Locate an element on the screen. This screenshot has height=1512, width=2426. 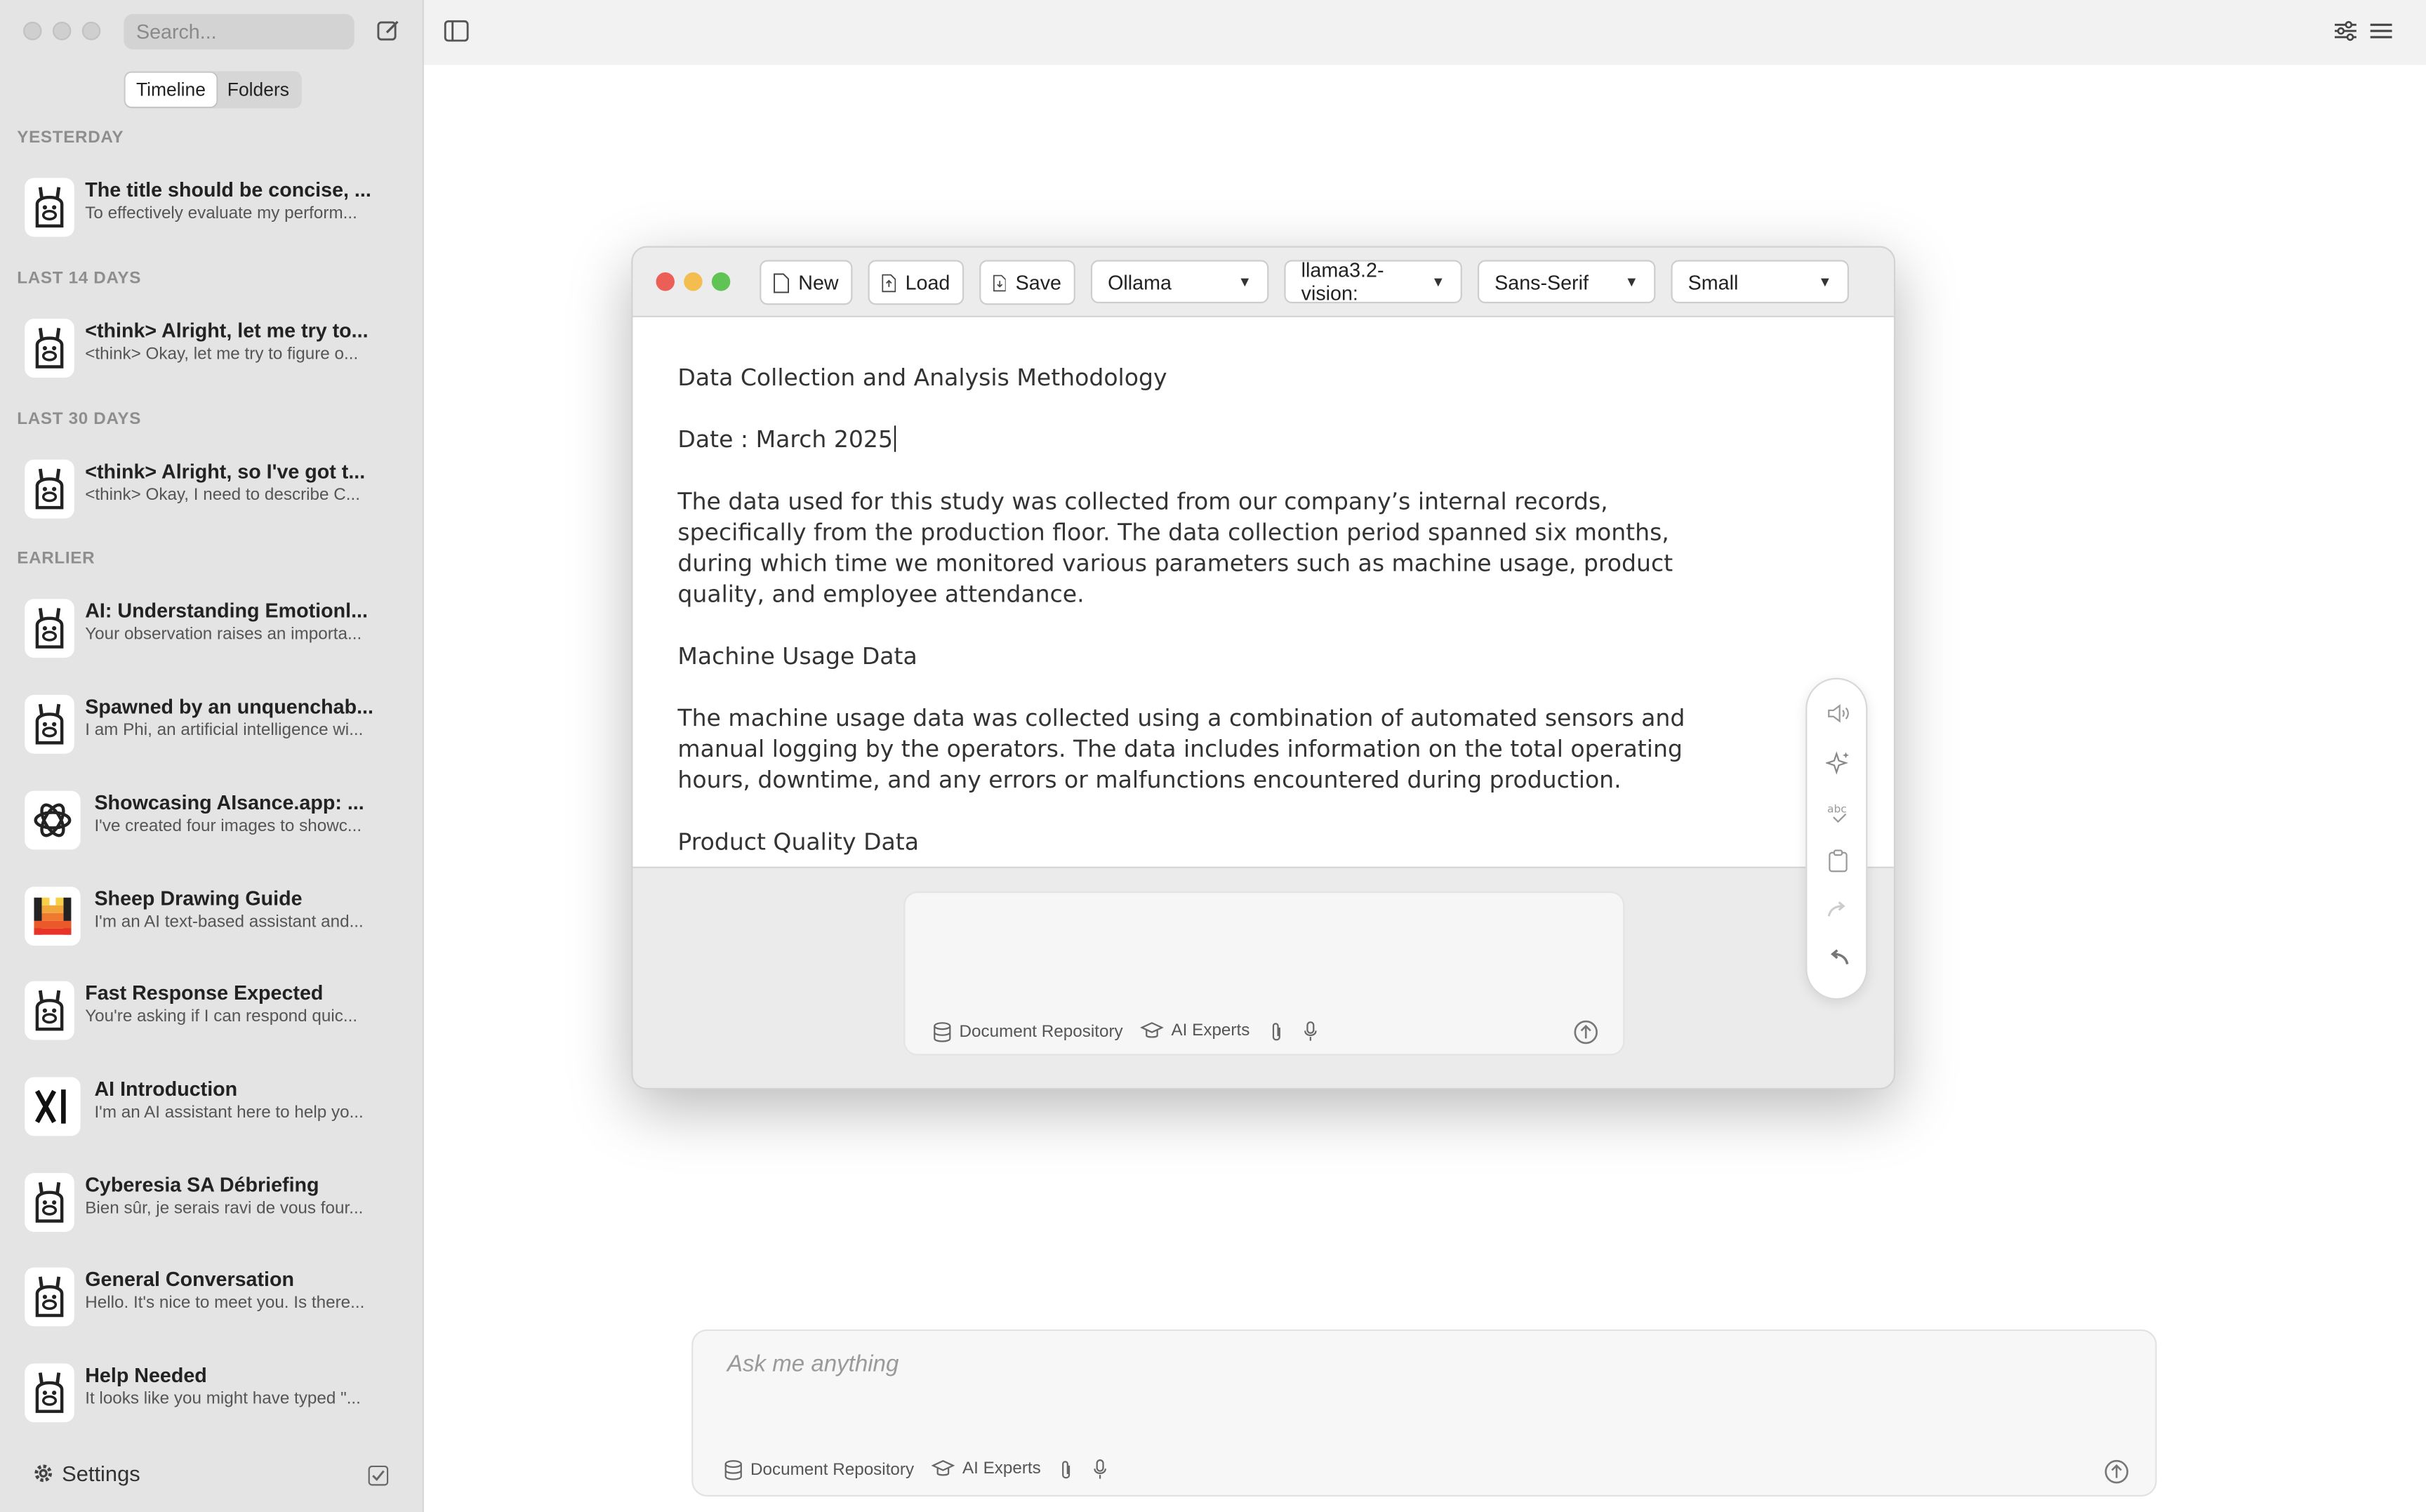
editor-close-button is located at coordinates (665, 281).